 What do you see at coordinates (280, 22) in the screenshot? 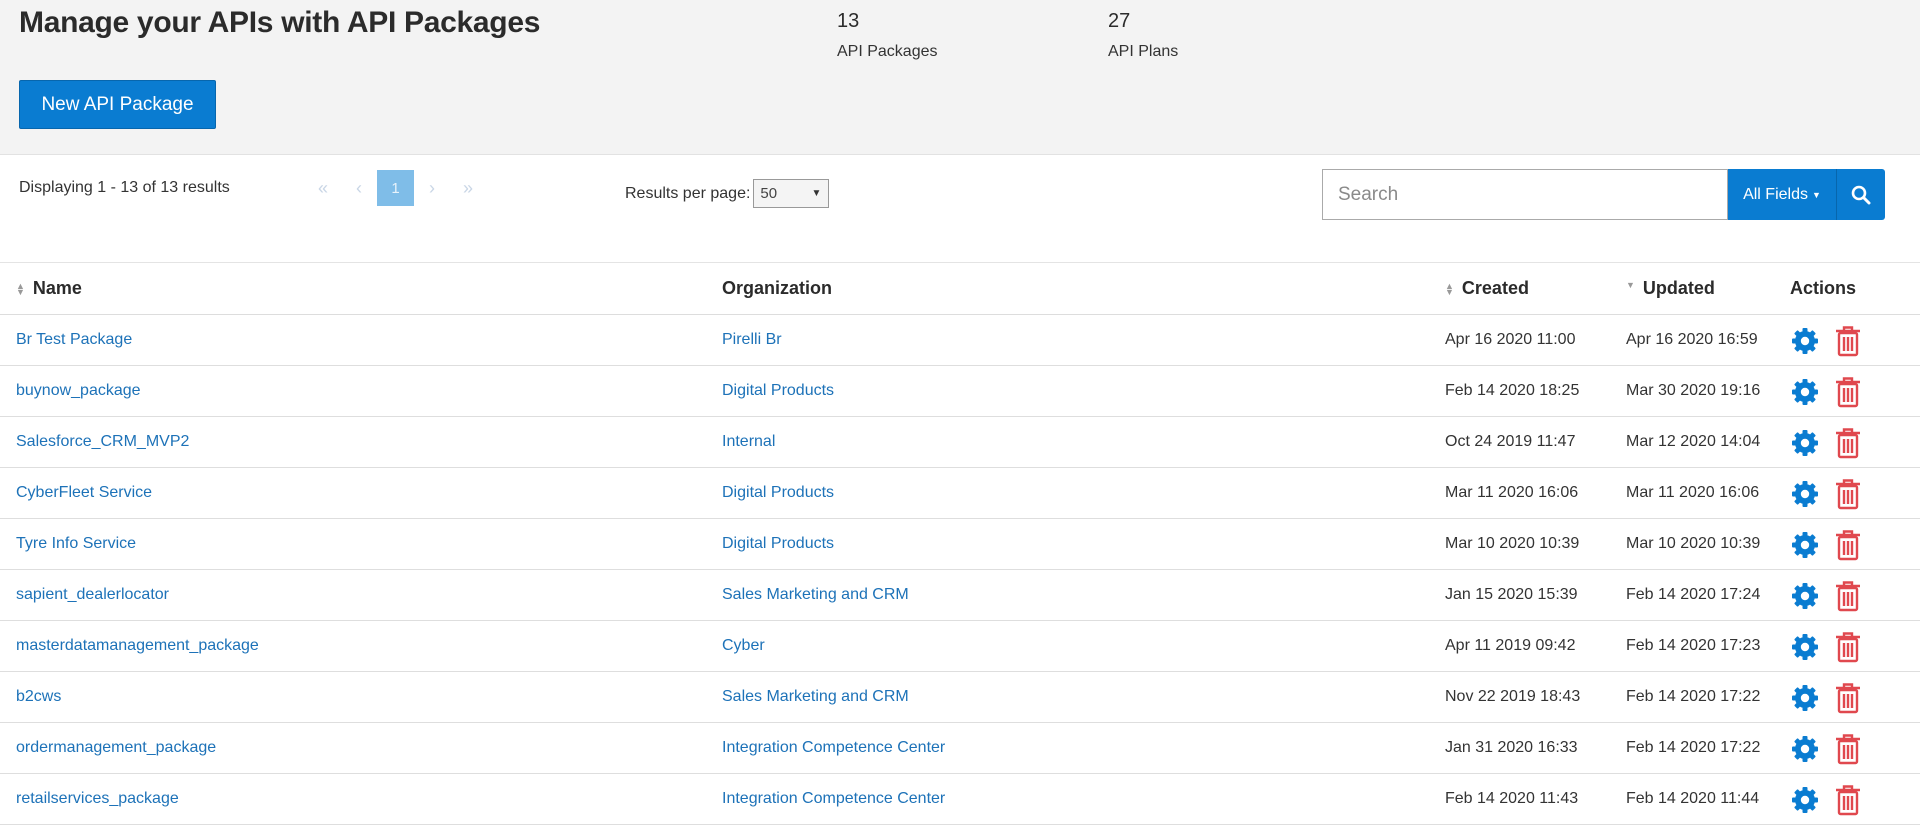
I see `page-title: Manage your APIs with API Packages` at bounding box center [280, 22].